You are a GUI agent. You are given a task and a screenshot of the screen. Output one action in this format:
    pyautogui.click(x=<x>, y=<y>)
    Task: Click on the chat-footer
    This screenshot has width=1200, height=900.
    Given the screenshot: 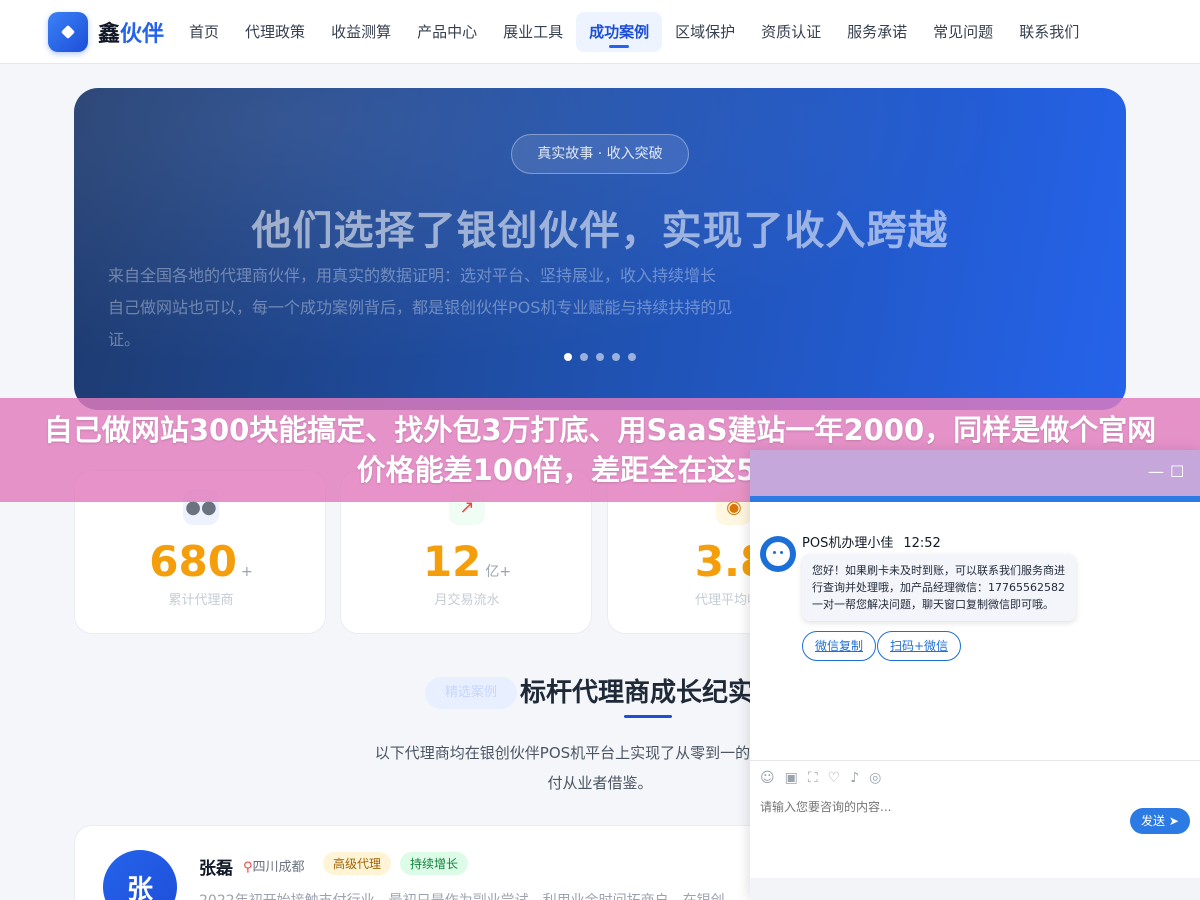 What is the action you would take?
    pyautogui.click(x=975, y=889)
    